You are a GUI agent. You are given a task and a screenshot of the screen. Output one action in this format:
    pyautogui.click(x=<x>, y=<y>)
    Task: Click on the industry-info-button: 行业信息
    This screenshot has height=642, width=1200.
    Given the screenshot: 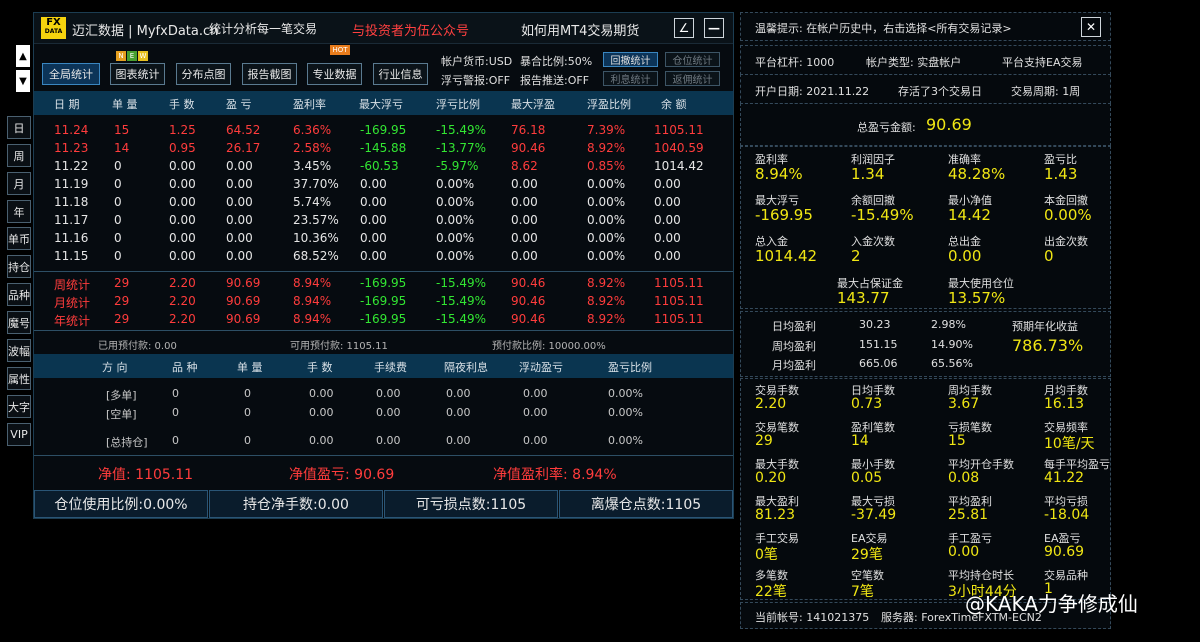 What is the action you would take?
    pyautogui.click(x=400, y=74)
    